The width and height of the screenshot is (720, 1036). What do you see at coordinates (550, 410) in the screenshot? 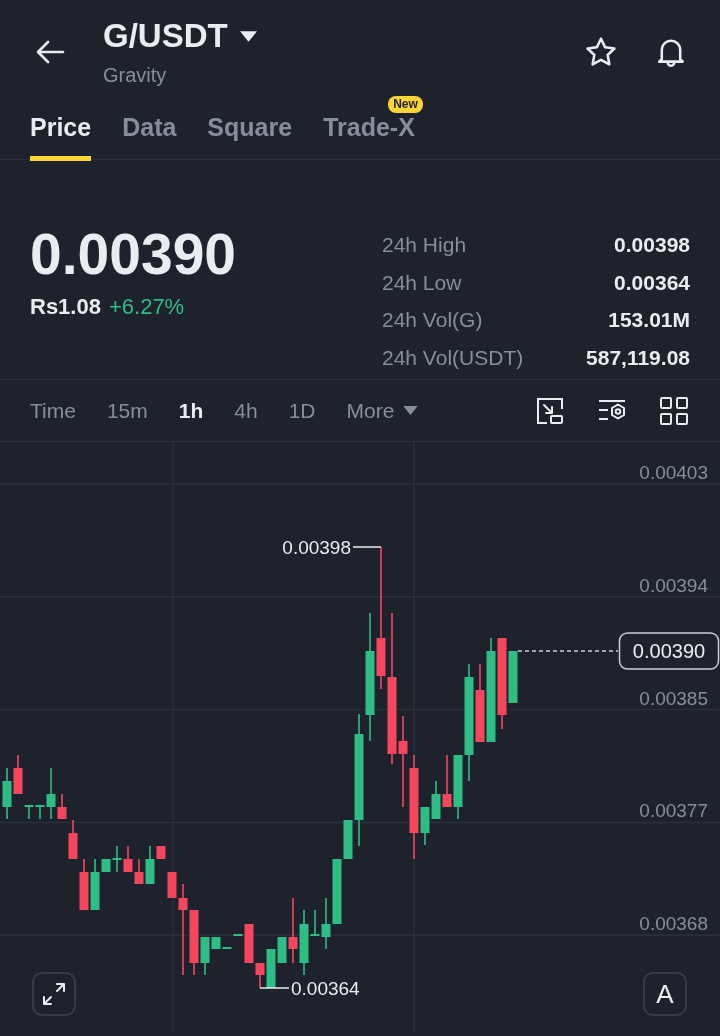
I see `frame-arrow-icon` at bounding box center [550, 410].